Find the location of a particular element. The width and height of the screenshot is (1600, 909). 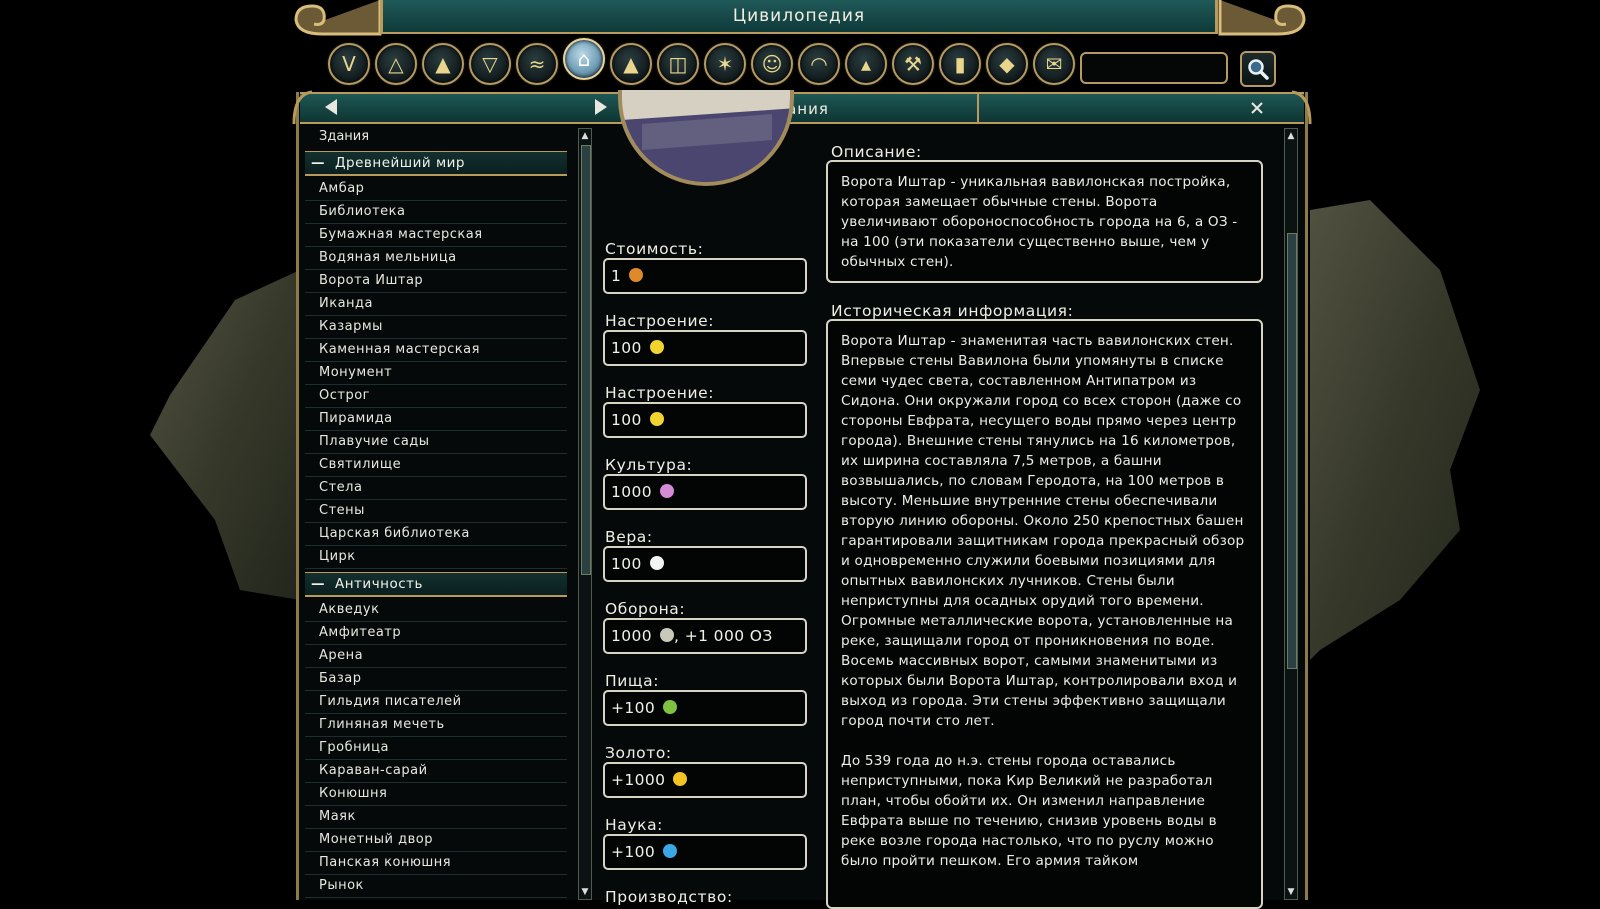

list-item: Маяк is located at coordinates (436, 817).